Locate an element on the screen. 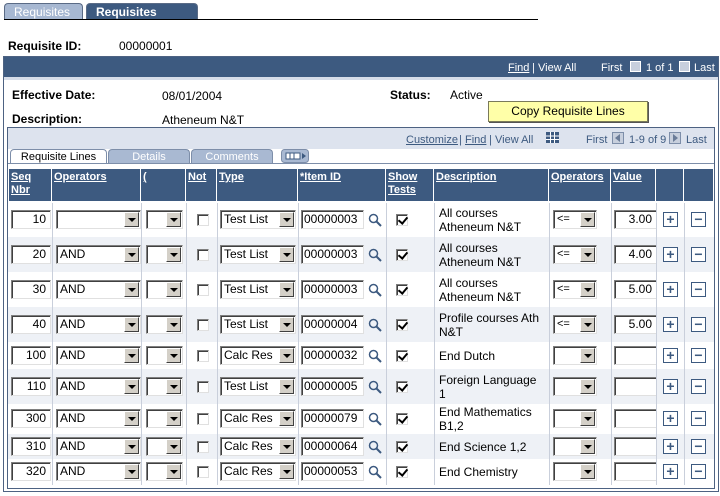 The height and width of the screenshot is (496, 720). next-arrow-icon is located at coordinates (684, 67).